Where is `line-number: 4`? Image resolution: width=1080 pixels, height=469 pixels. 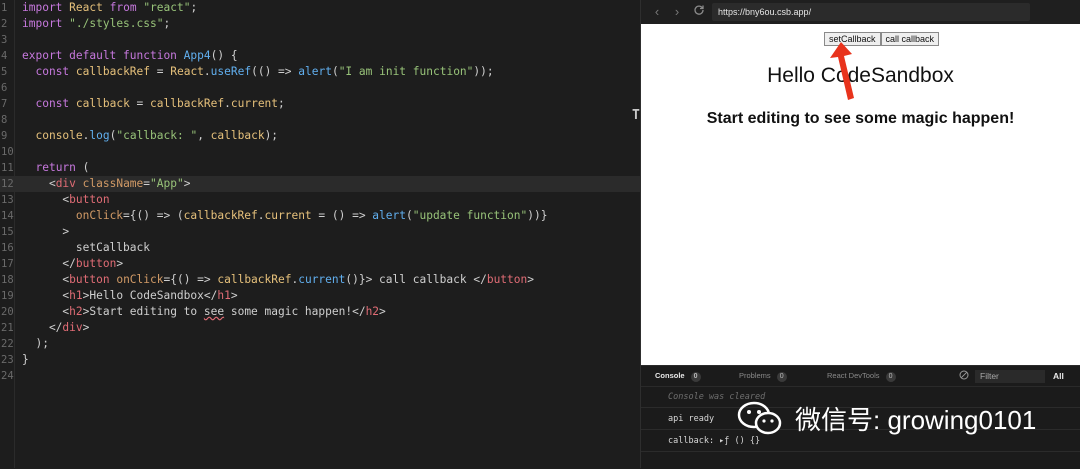
line-number: 4 is located at coordinates (4, 56).